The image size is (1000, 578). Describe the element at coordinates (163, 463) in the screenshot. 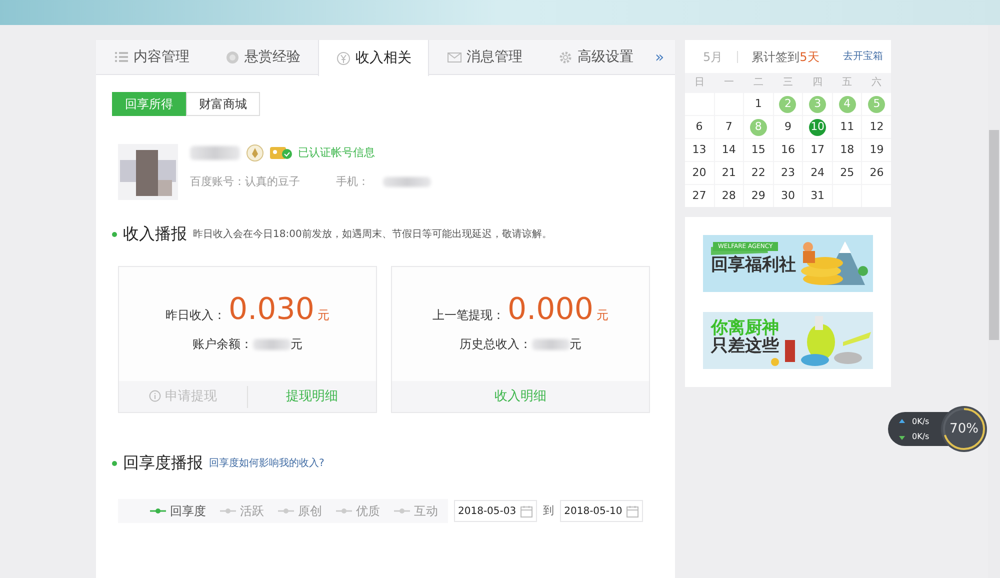

I see `section-title: 回享度播报` at that location.